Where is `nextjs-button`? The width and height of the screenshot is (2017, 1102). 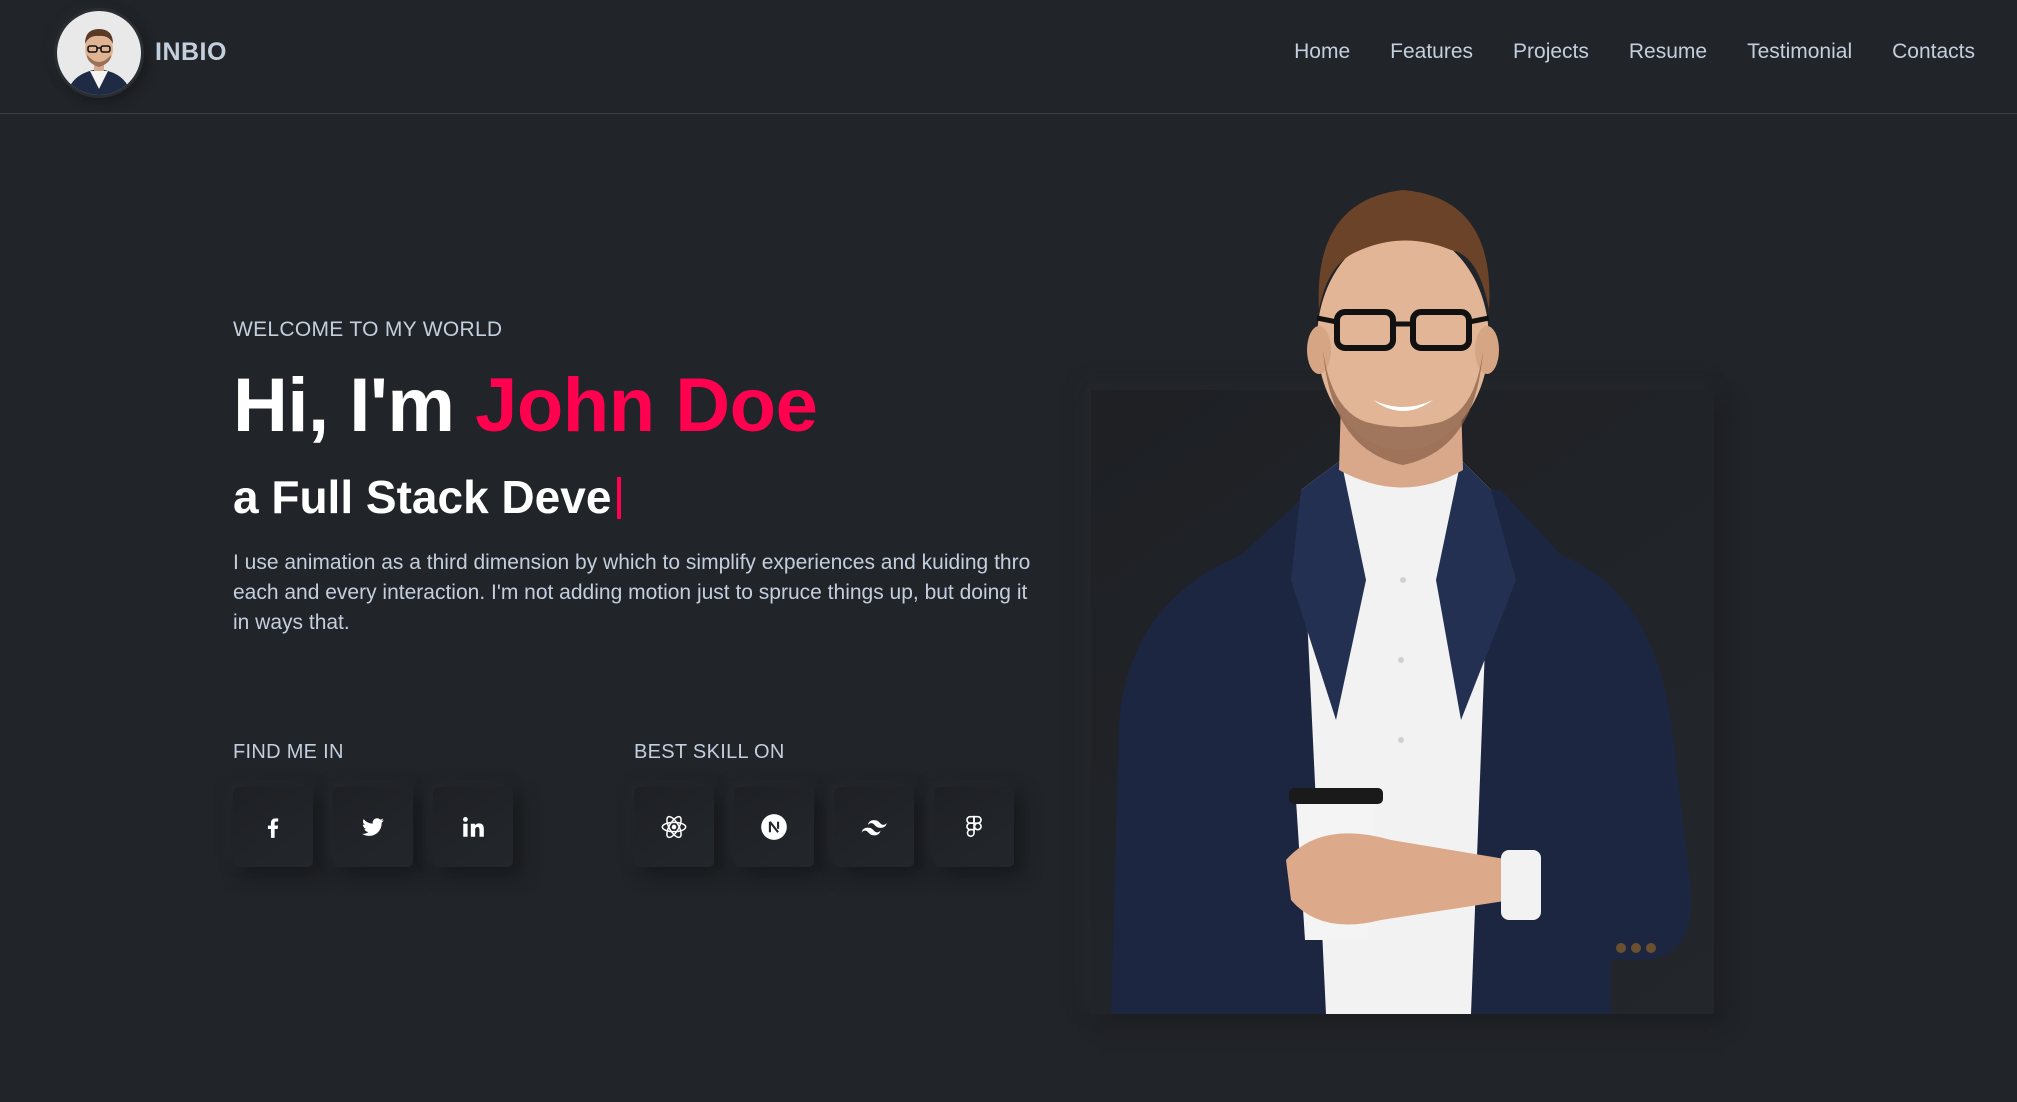 nextjs-button is located at coordinates (774, 827).